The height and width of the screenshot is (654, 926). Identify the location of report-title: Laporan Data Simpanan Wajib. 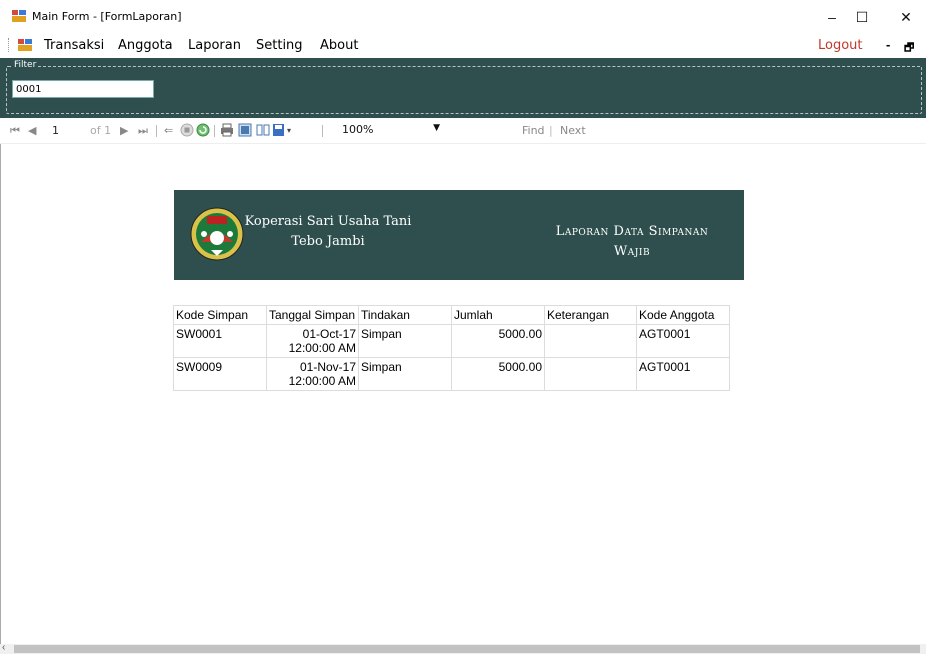
(632, 242).